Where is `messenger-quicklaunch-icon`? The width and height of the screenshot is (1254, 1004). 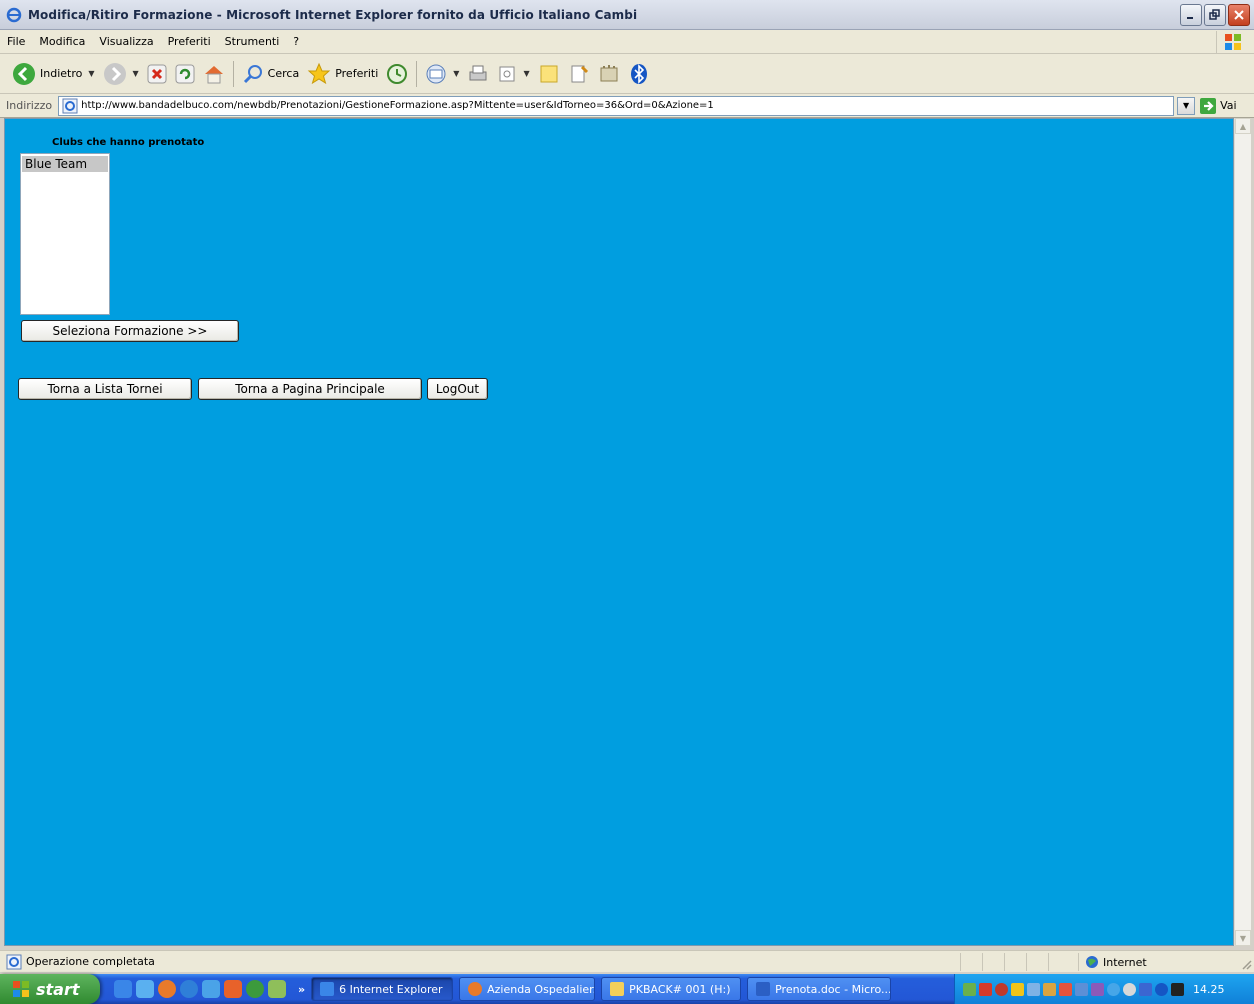
messenger-quicklaunch-icon is located at coordinates (211, 989).